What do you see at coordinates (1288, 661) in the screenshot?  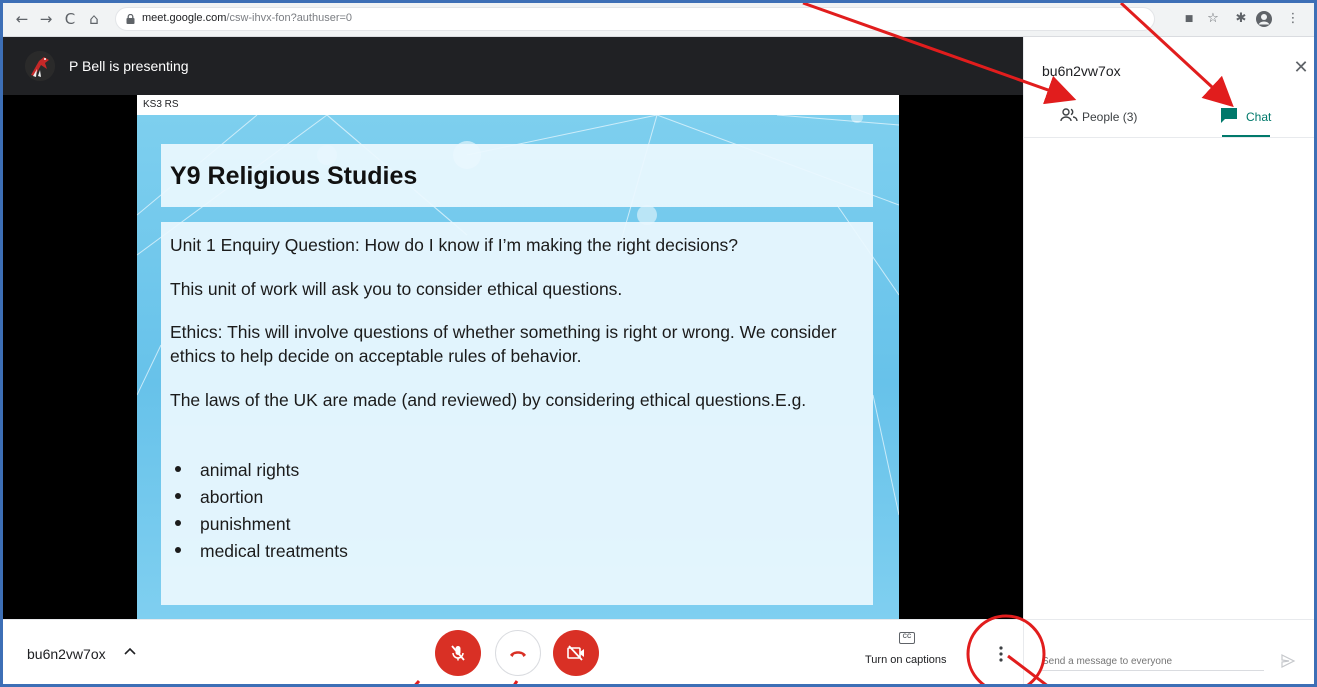 I see `send-icon` at bounding box center [1288, 661].